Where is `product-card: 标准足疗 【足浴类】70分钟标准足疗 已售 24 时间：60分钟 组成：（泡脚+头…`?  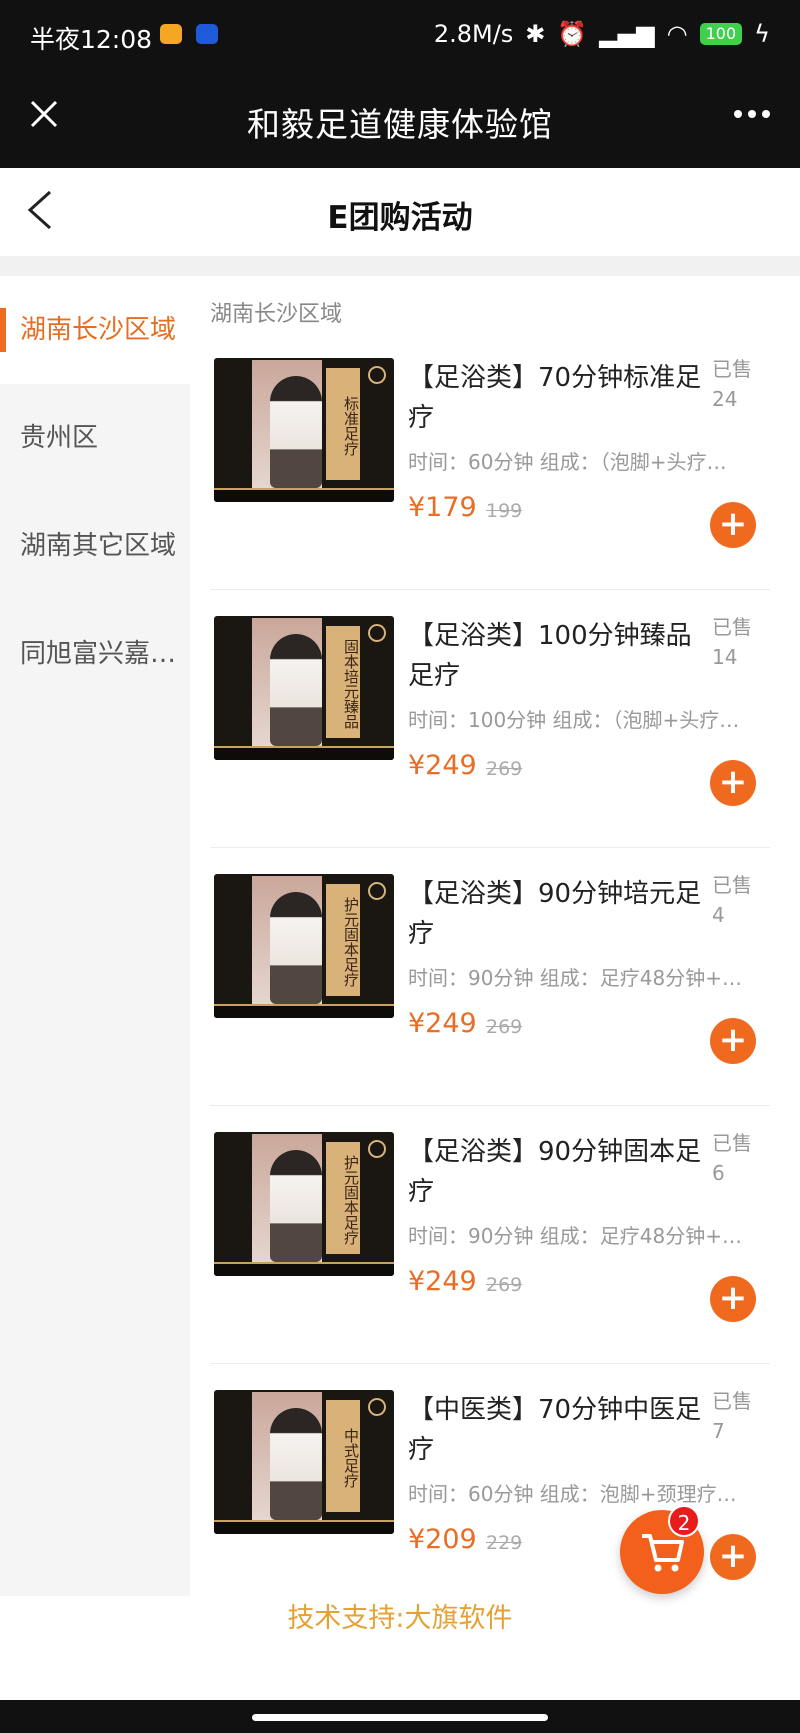
product-card: 标准足疗 【足浴类】70分钟标准足疗 已售 24 时间：60分钟 组成：（泡脚+头… is located at coordinates (490, 461).